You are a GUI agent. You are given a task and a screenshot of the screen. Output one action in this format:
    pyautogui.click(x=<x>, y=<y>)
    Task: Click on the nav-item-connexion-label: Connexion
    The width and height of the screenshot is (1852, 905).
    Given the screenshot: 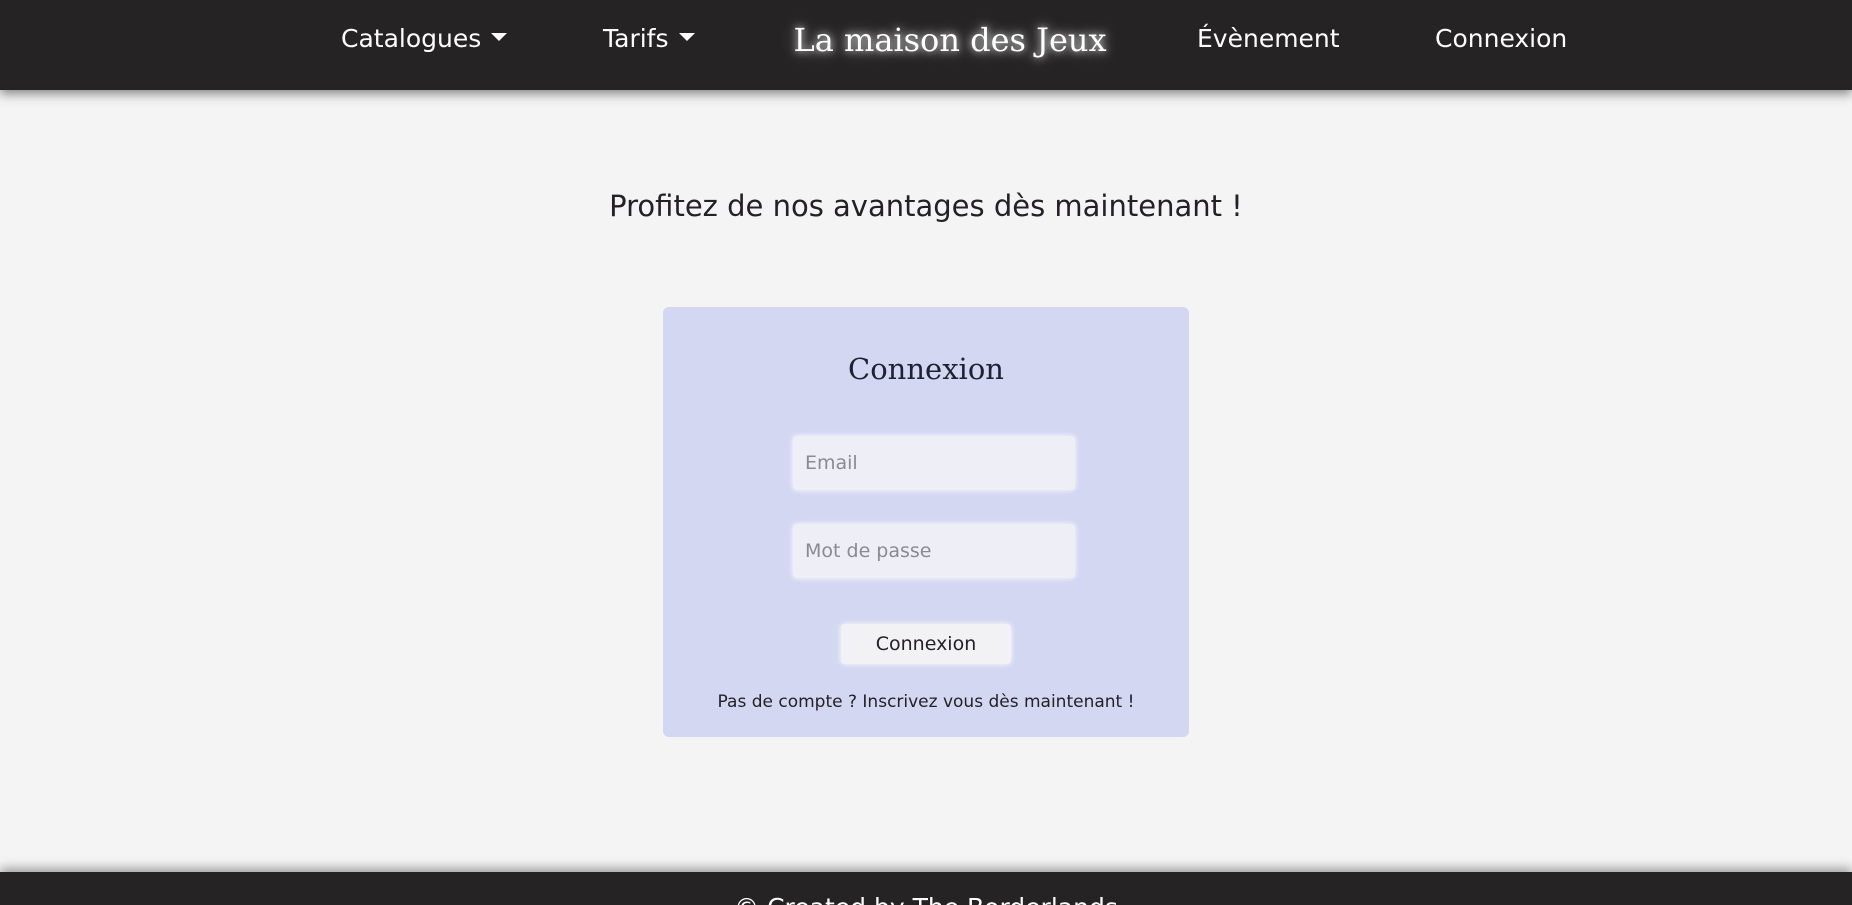 What is the action you would take?
    pyautogui.click(x=1501, y=38)
    